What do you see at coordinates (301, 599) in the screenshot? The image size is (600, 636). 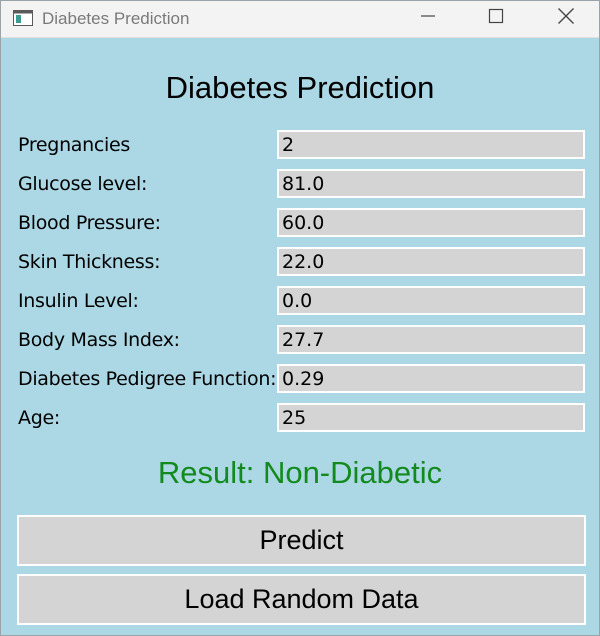 I see `load-random-data-button: Load Random Data` at bounding box center [301, 599].